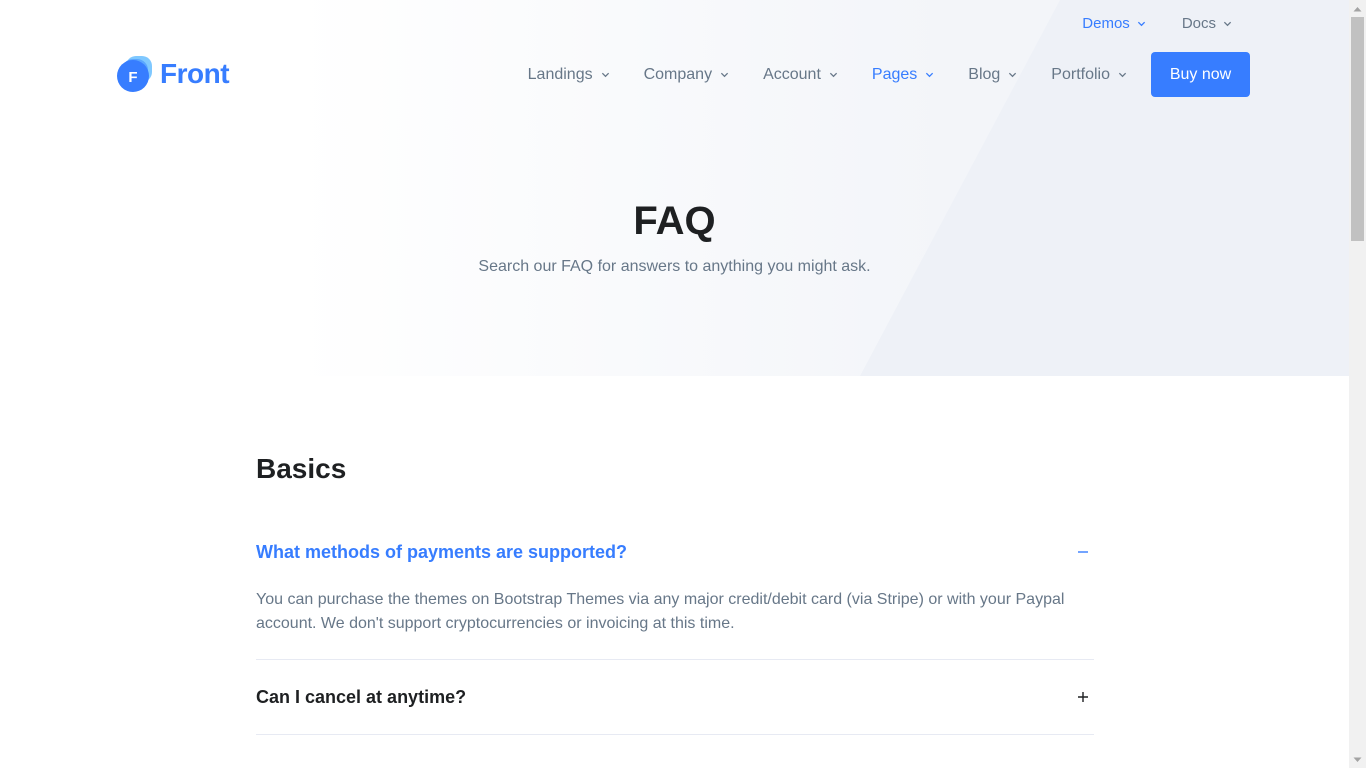  What do you see at coordinates (984, 74) in the screenshot?
I see `nav-item-label: Blog` at bounding box center [984, 74].